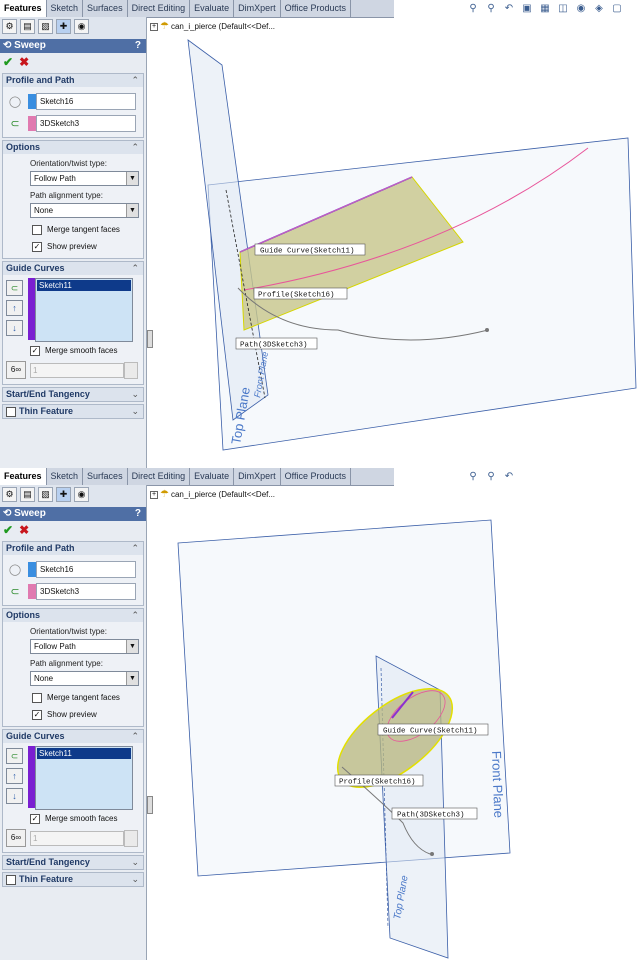  What do you see at coordinates (377, 783) in the screenshot?
I see `profile-callout-text: Profile(Sketch16)` at bounding box center [377, 783].